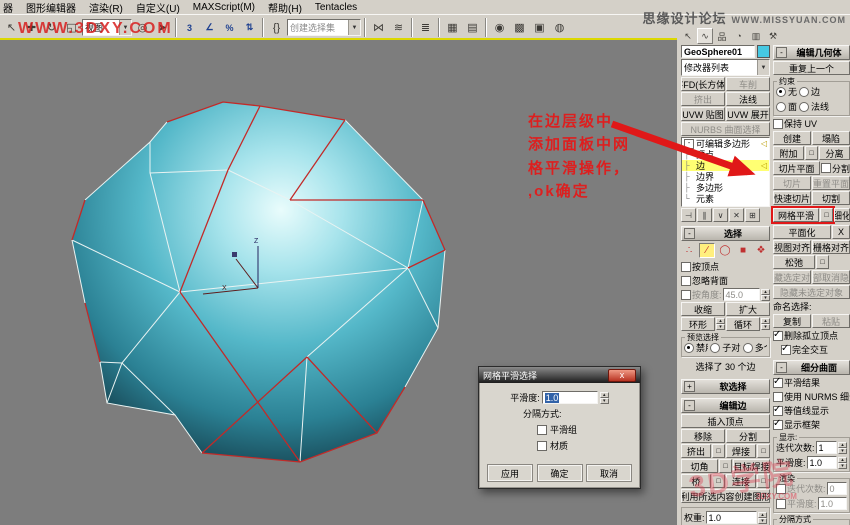 The image size is (850, 525). What do you see at coordinates (842, 447) in the screenshot?
I see `iterations-spinner: ▴ ▾` at bounding box center [842, 447].